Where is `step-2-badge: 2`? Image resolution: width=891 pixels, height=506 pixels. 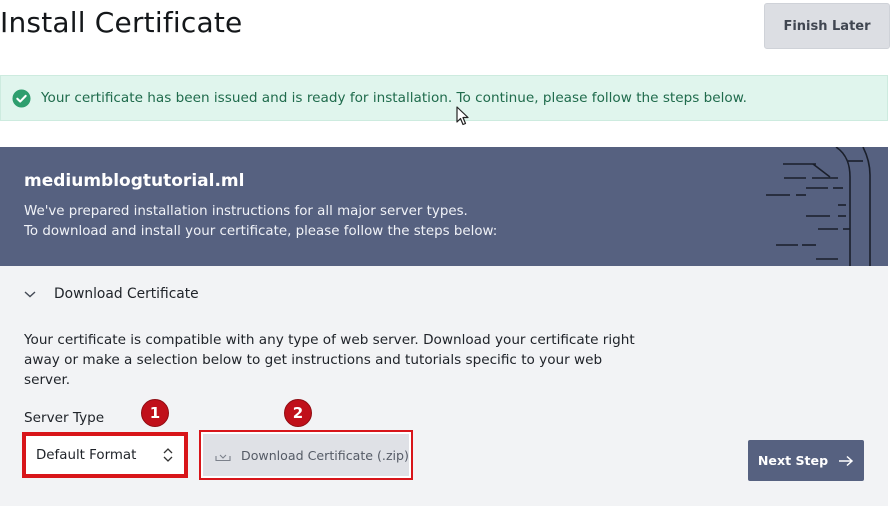 step-2-badge: 2 is located at coordinates (298, 413).